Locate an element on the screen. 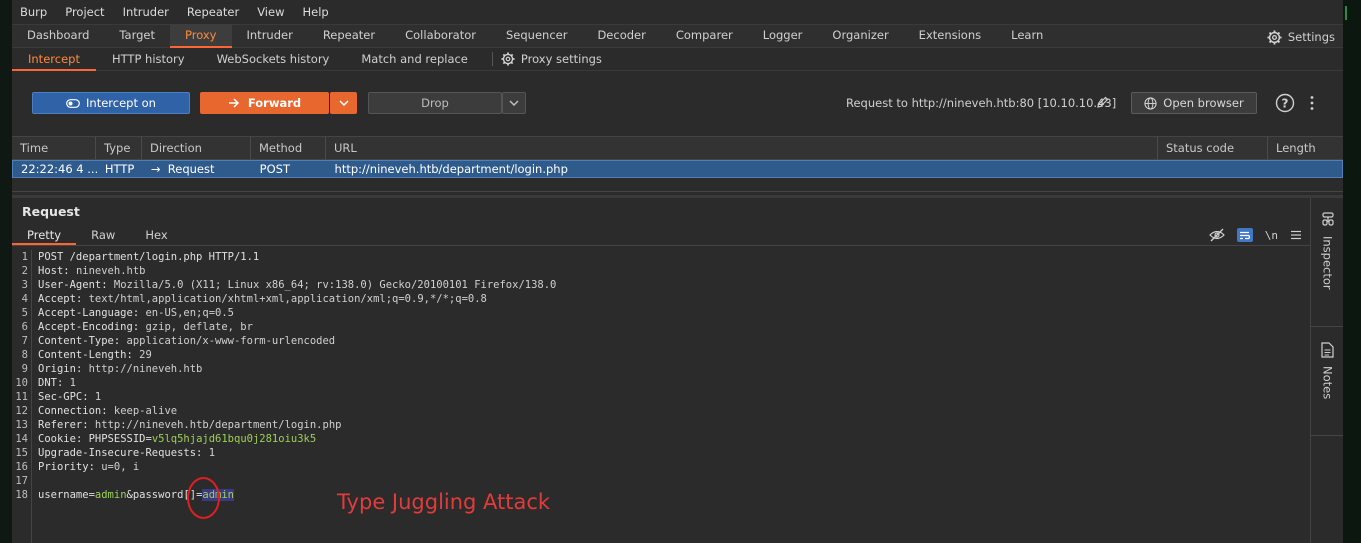 The width and height of the screenshot is (1361, 543). col-method: Method is located at coordinates (288, 148).